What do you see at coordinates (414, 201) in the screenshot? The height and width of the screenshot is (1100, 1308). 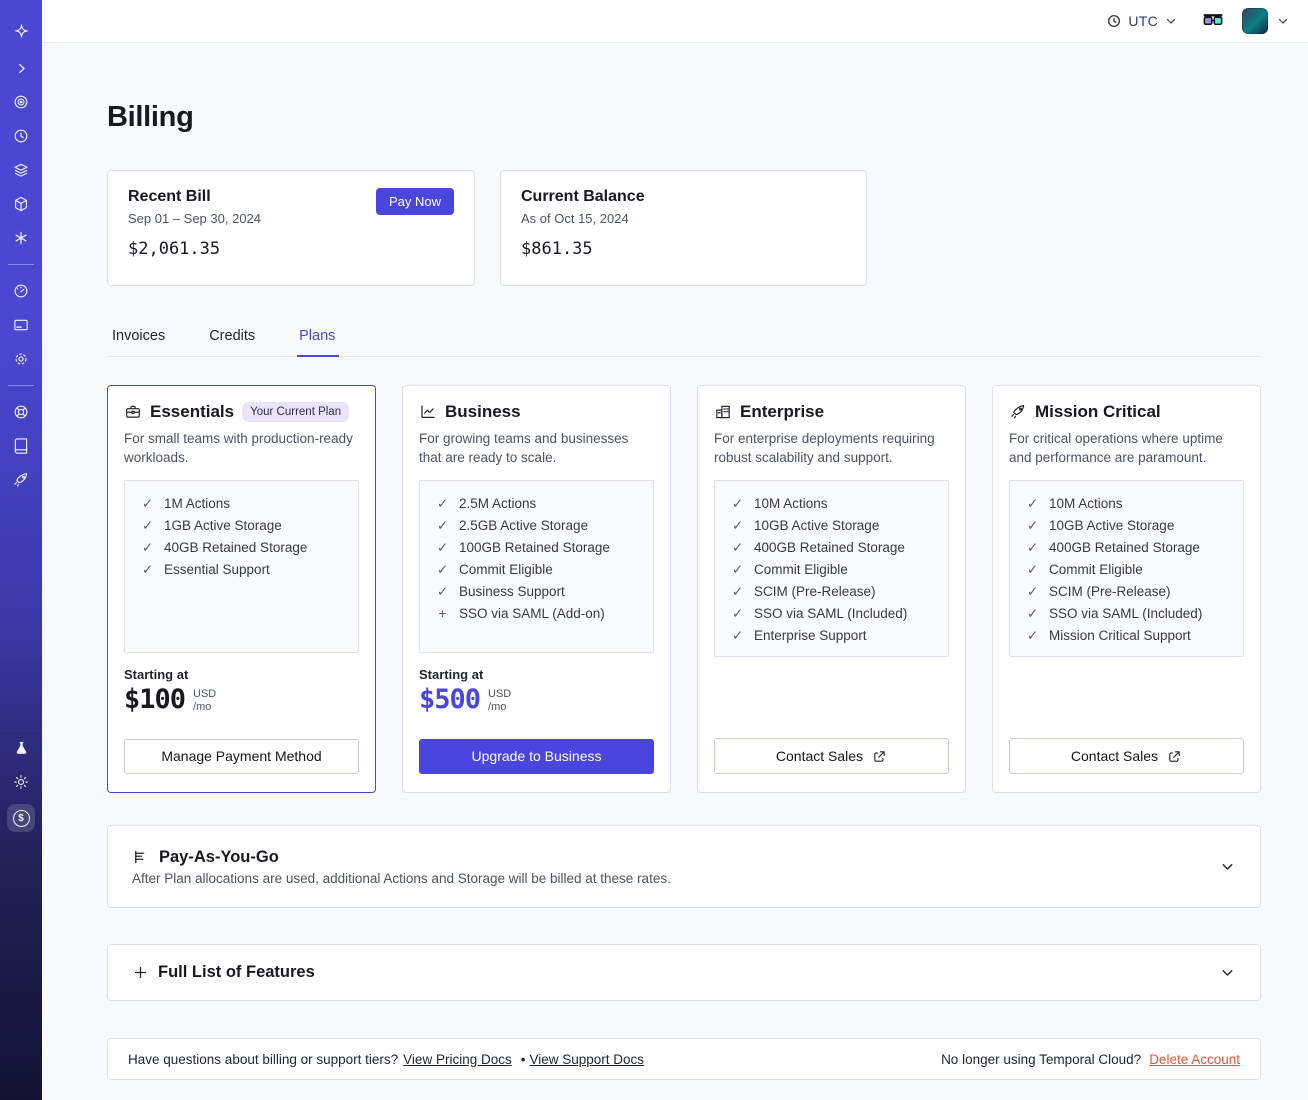 I see `pay-now-button: Pay Now` at bounding box center [414, 201].